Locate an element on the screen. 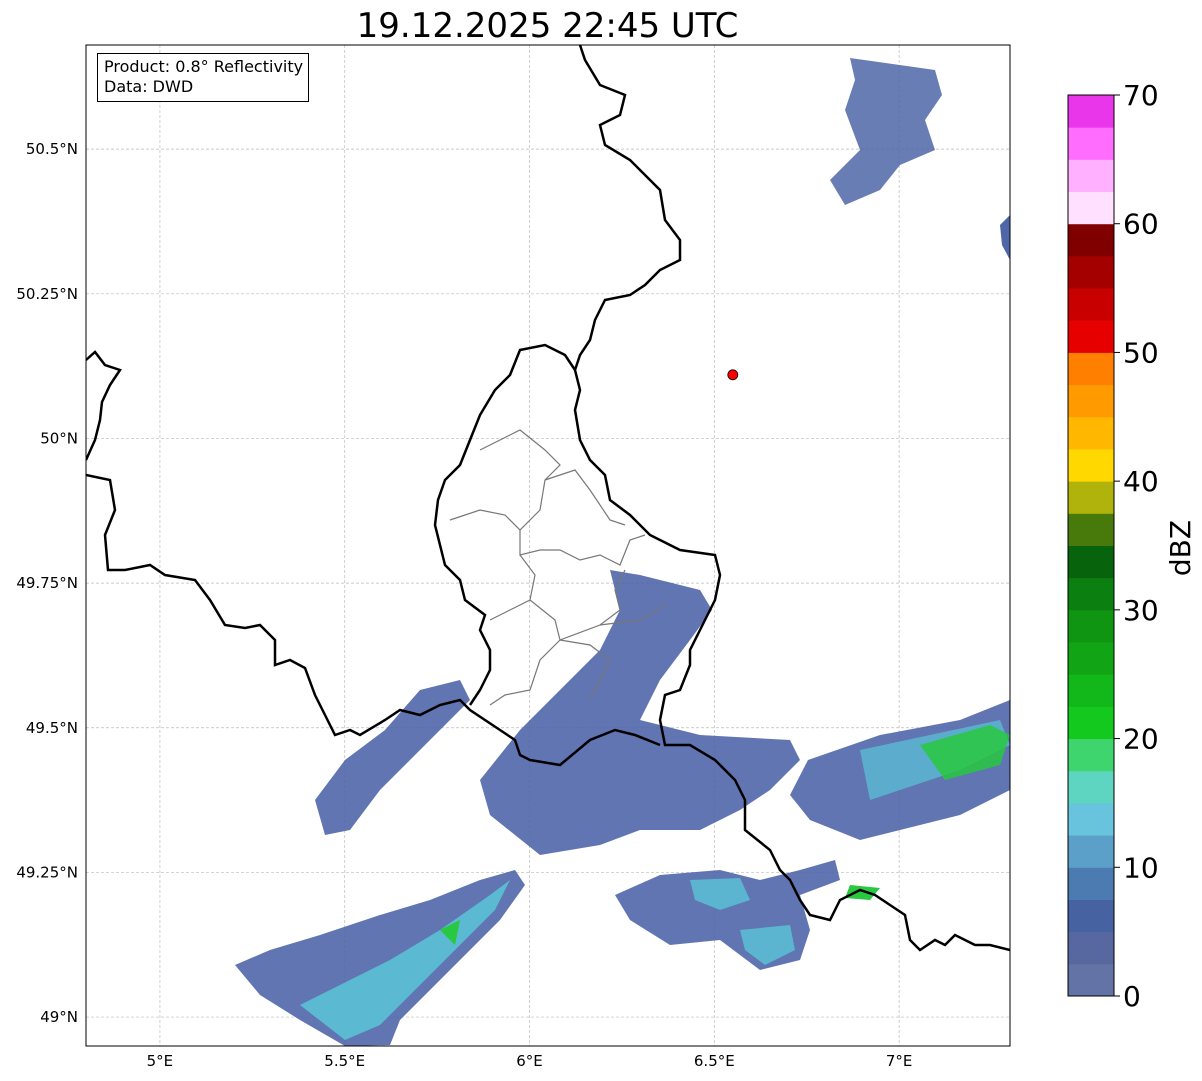  info-product: Product: 0.8° Reflectivity is located at coordinates (204, 66).